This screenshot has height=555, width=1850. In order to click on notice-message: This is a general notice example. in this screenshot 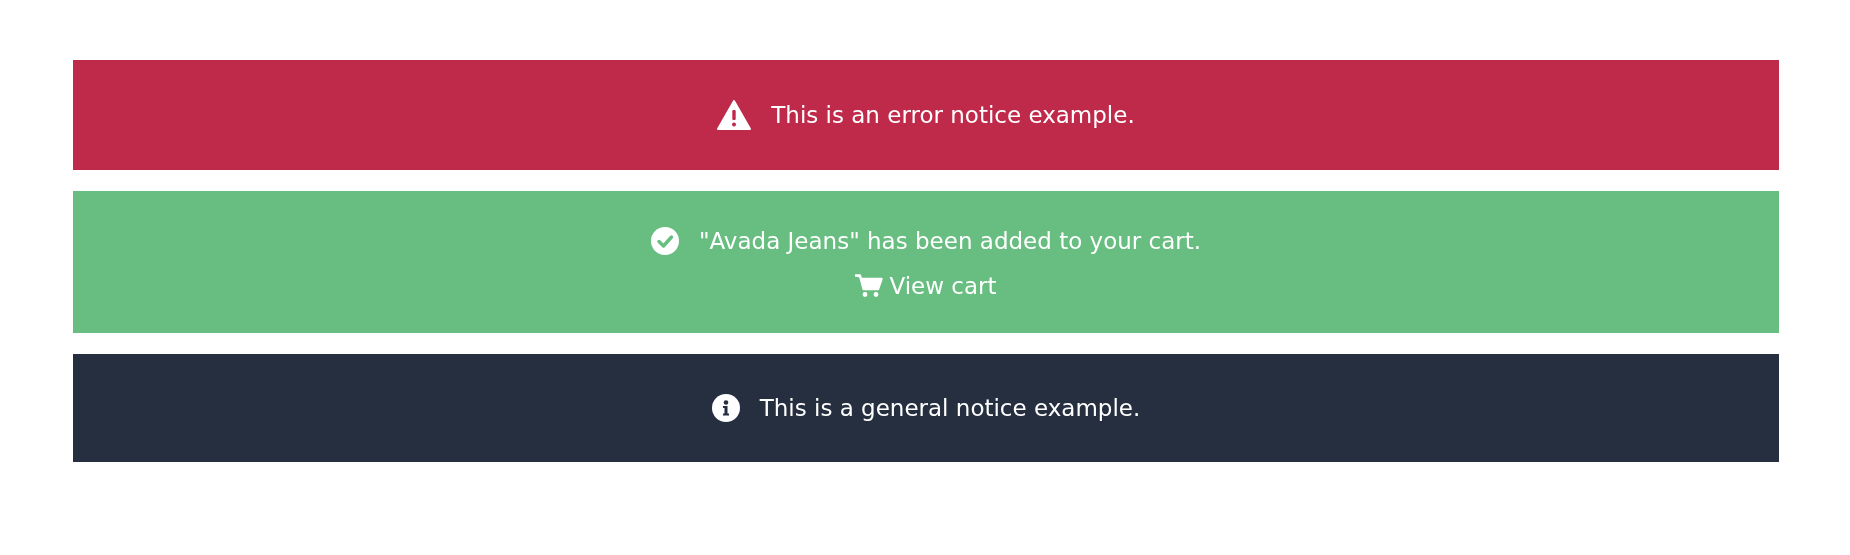, I will do `click(950, 408)`.